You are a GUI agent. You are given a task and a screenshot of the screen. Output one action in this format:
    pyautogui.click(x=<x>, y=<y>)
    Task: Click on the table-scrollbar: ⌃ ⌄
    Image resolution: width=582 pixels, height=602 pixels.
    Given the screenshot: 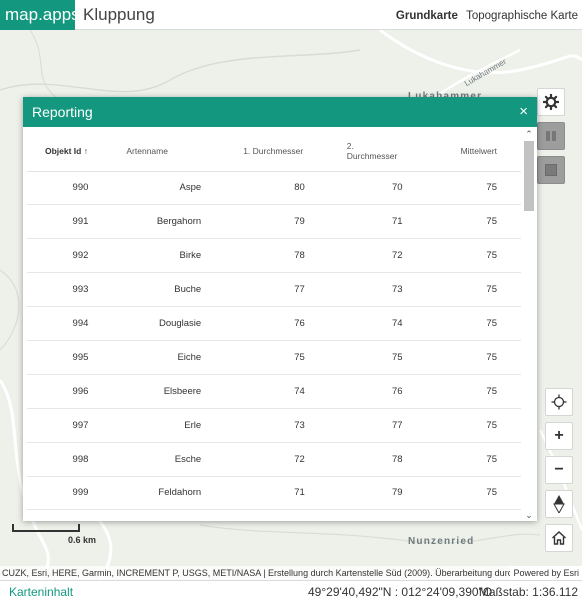 What is the action you would take?
    pyautogui.click(x=529, y=325)
    